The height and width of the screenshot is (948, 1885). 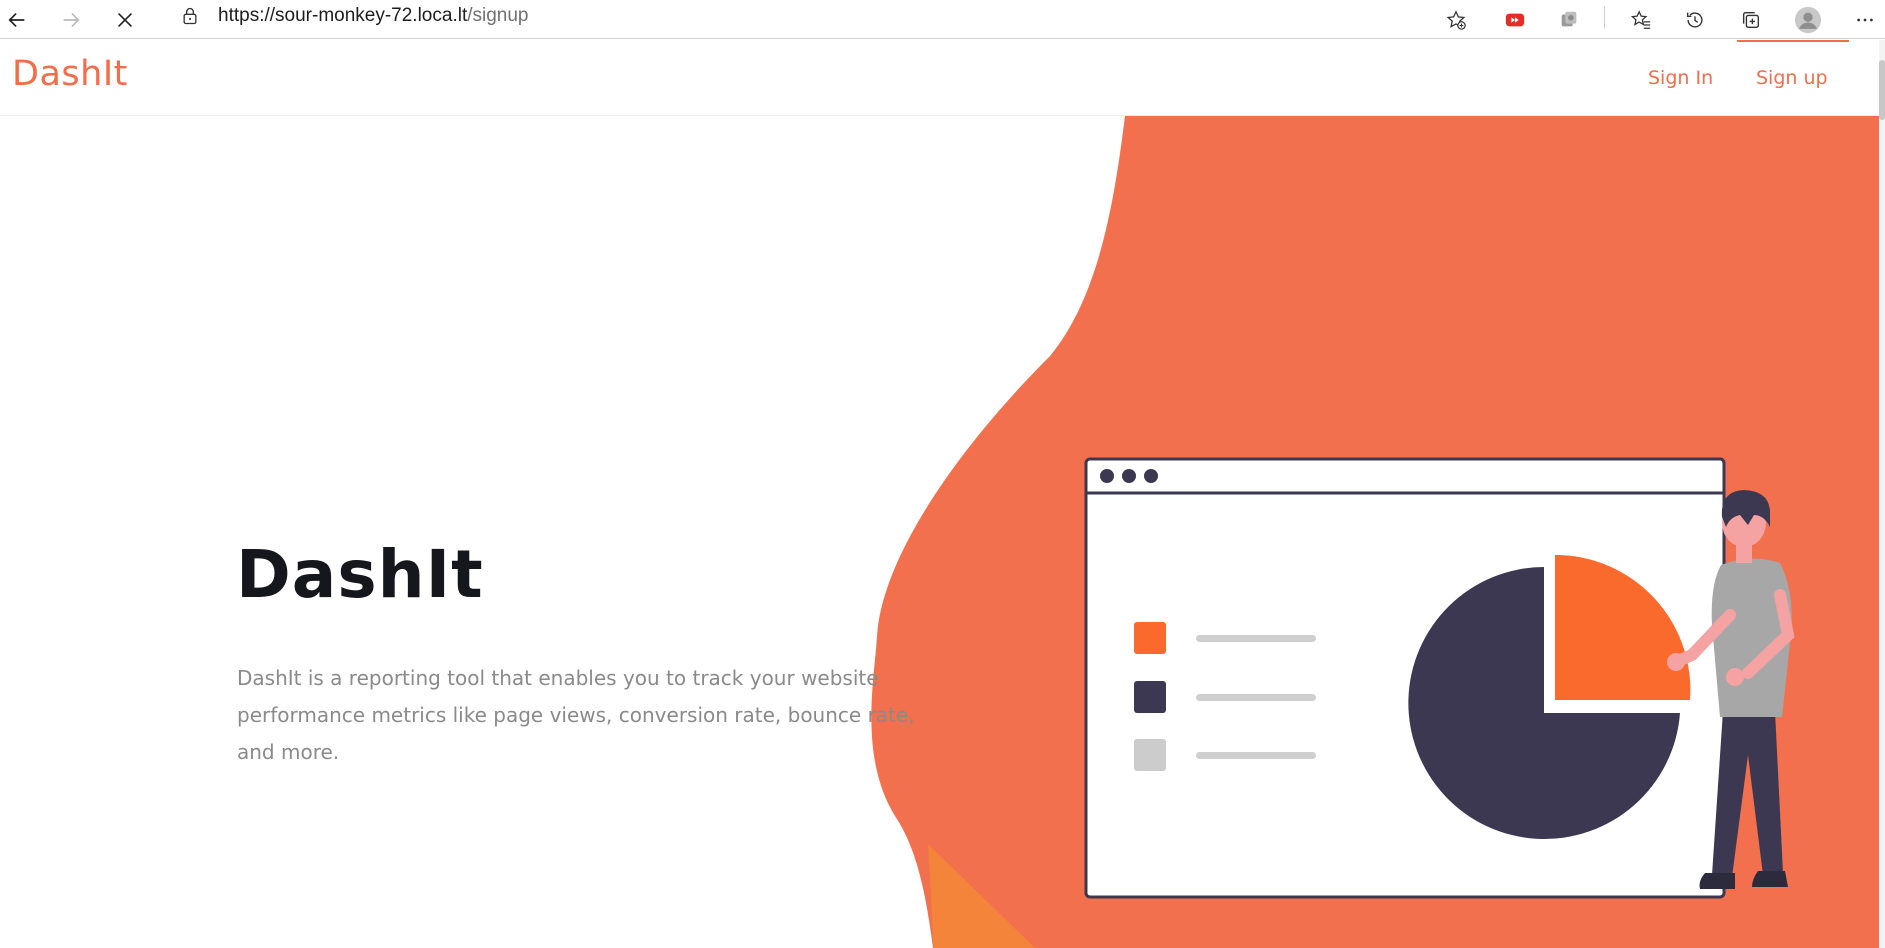 I want to click on profile-avatar-icon, so click(x=1808, y=20).